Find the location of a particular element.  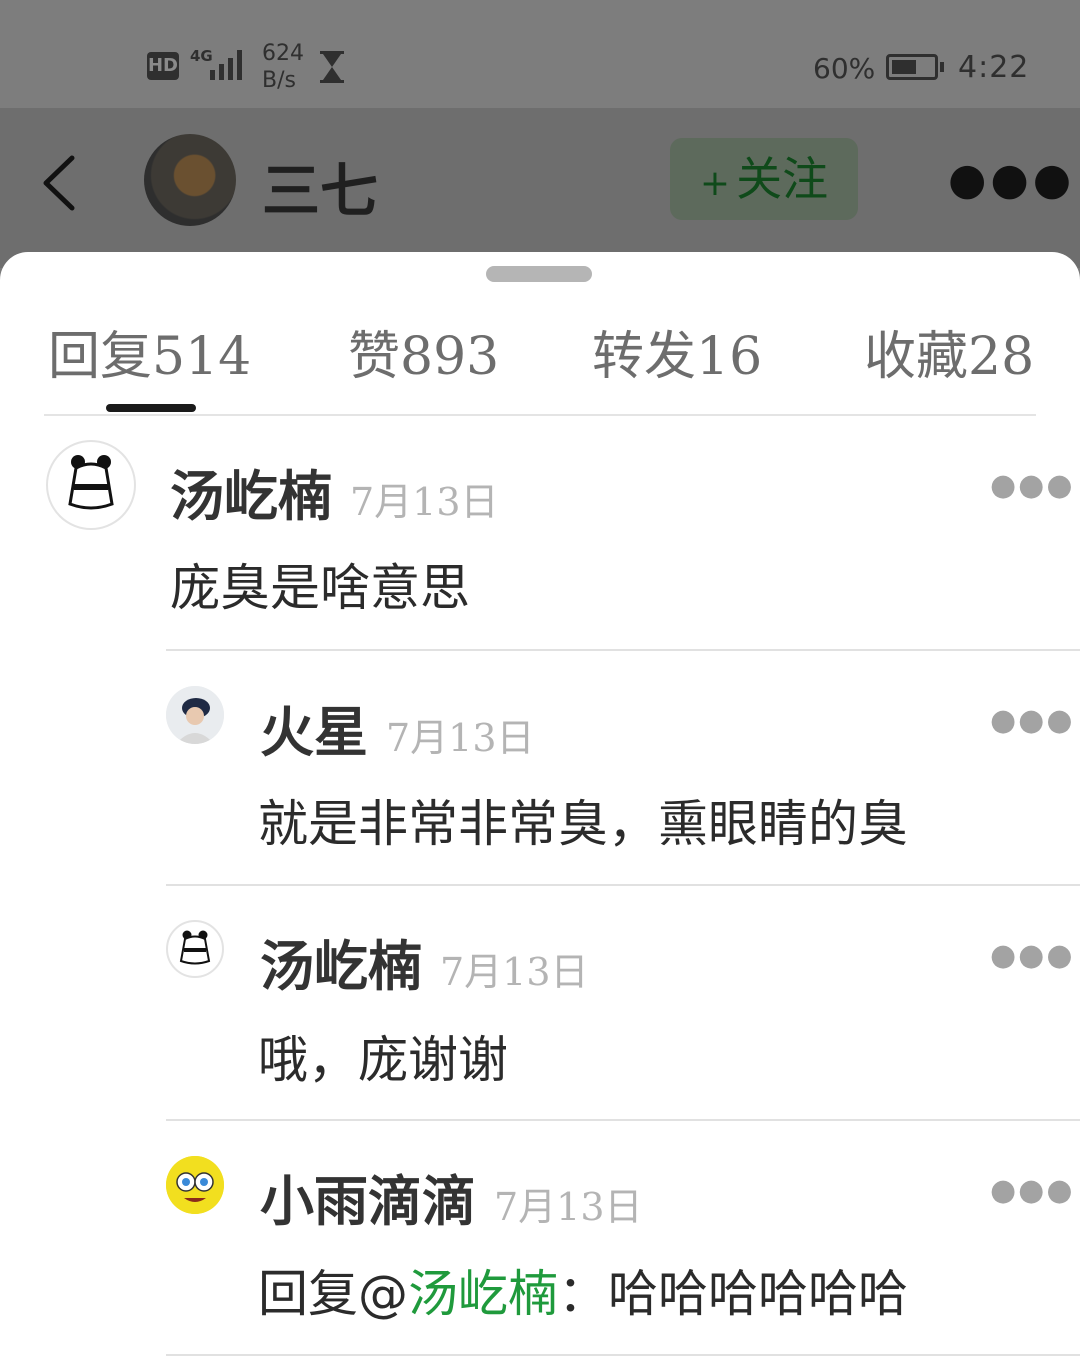

follow-button: + 关注 is located at coordinates (764, 179).